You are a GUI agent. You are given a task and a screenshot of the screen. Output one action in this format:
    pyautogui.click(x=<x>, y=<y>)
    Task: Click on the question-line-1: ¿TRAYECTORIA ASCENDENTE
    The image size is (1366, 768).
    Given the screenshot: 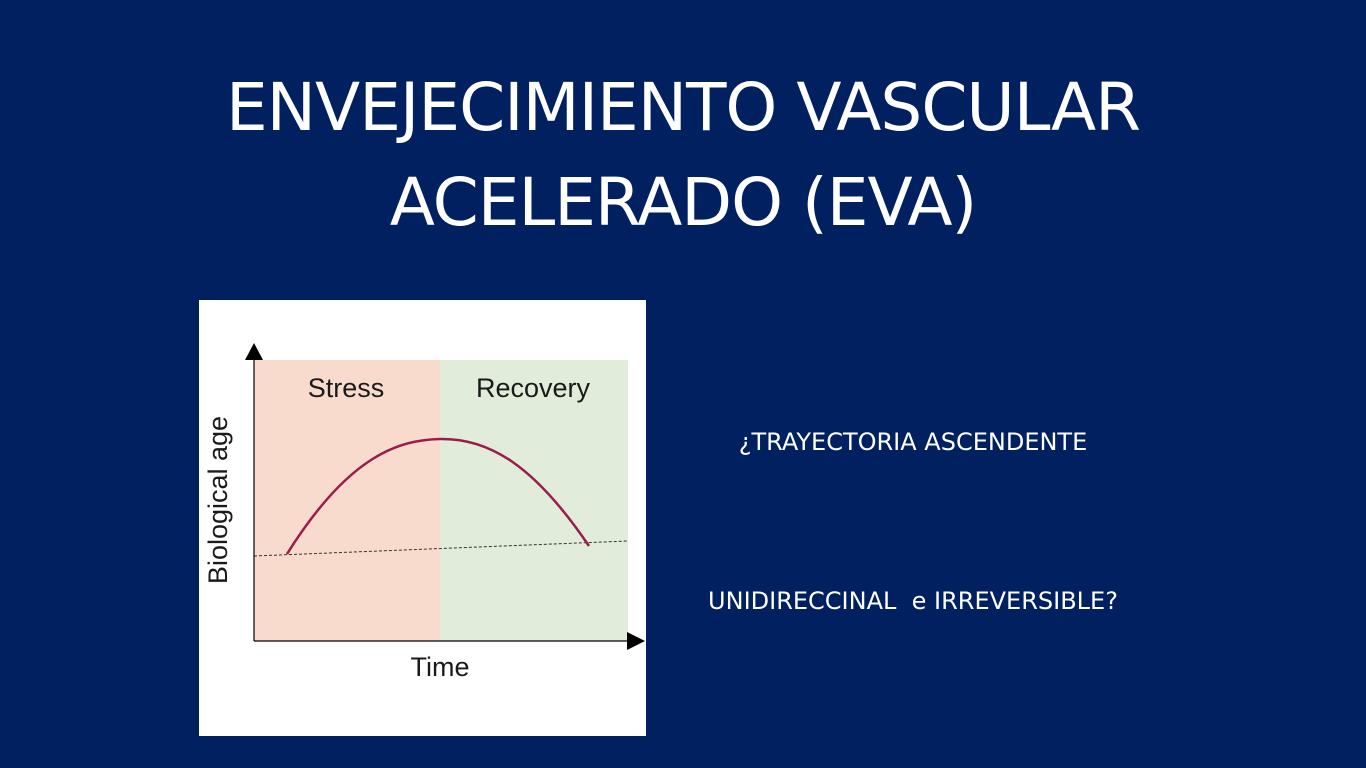 What is the action you would take?
    pyautogui.click(x=913, y=442)
    